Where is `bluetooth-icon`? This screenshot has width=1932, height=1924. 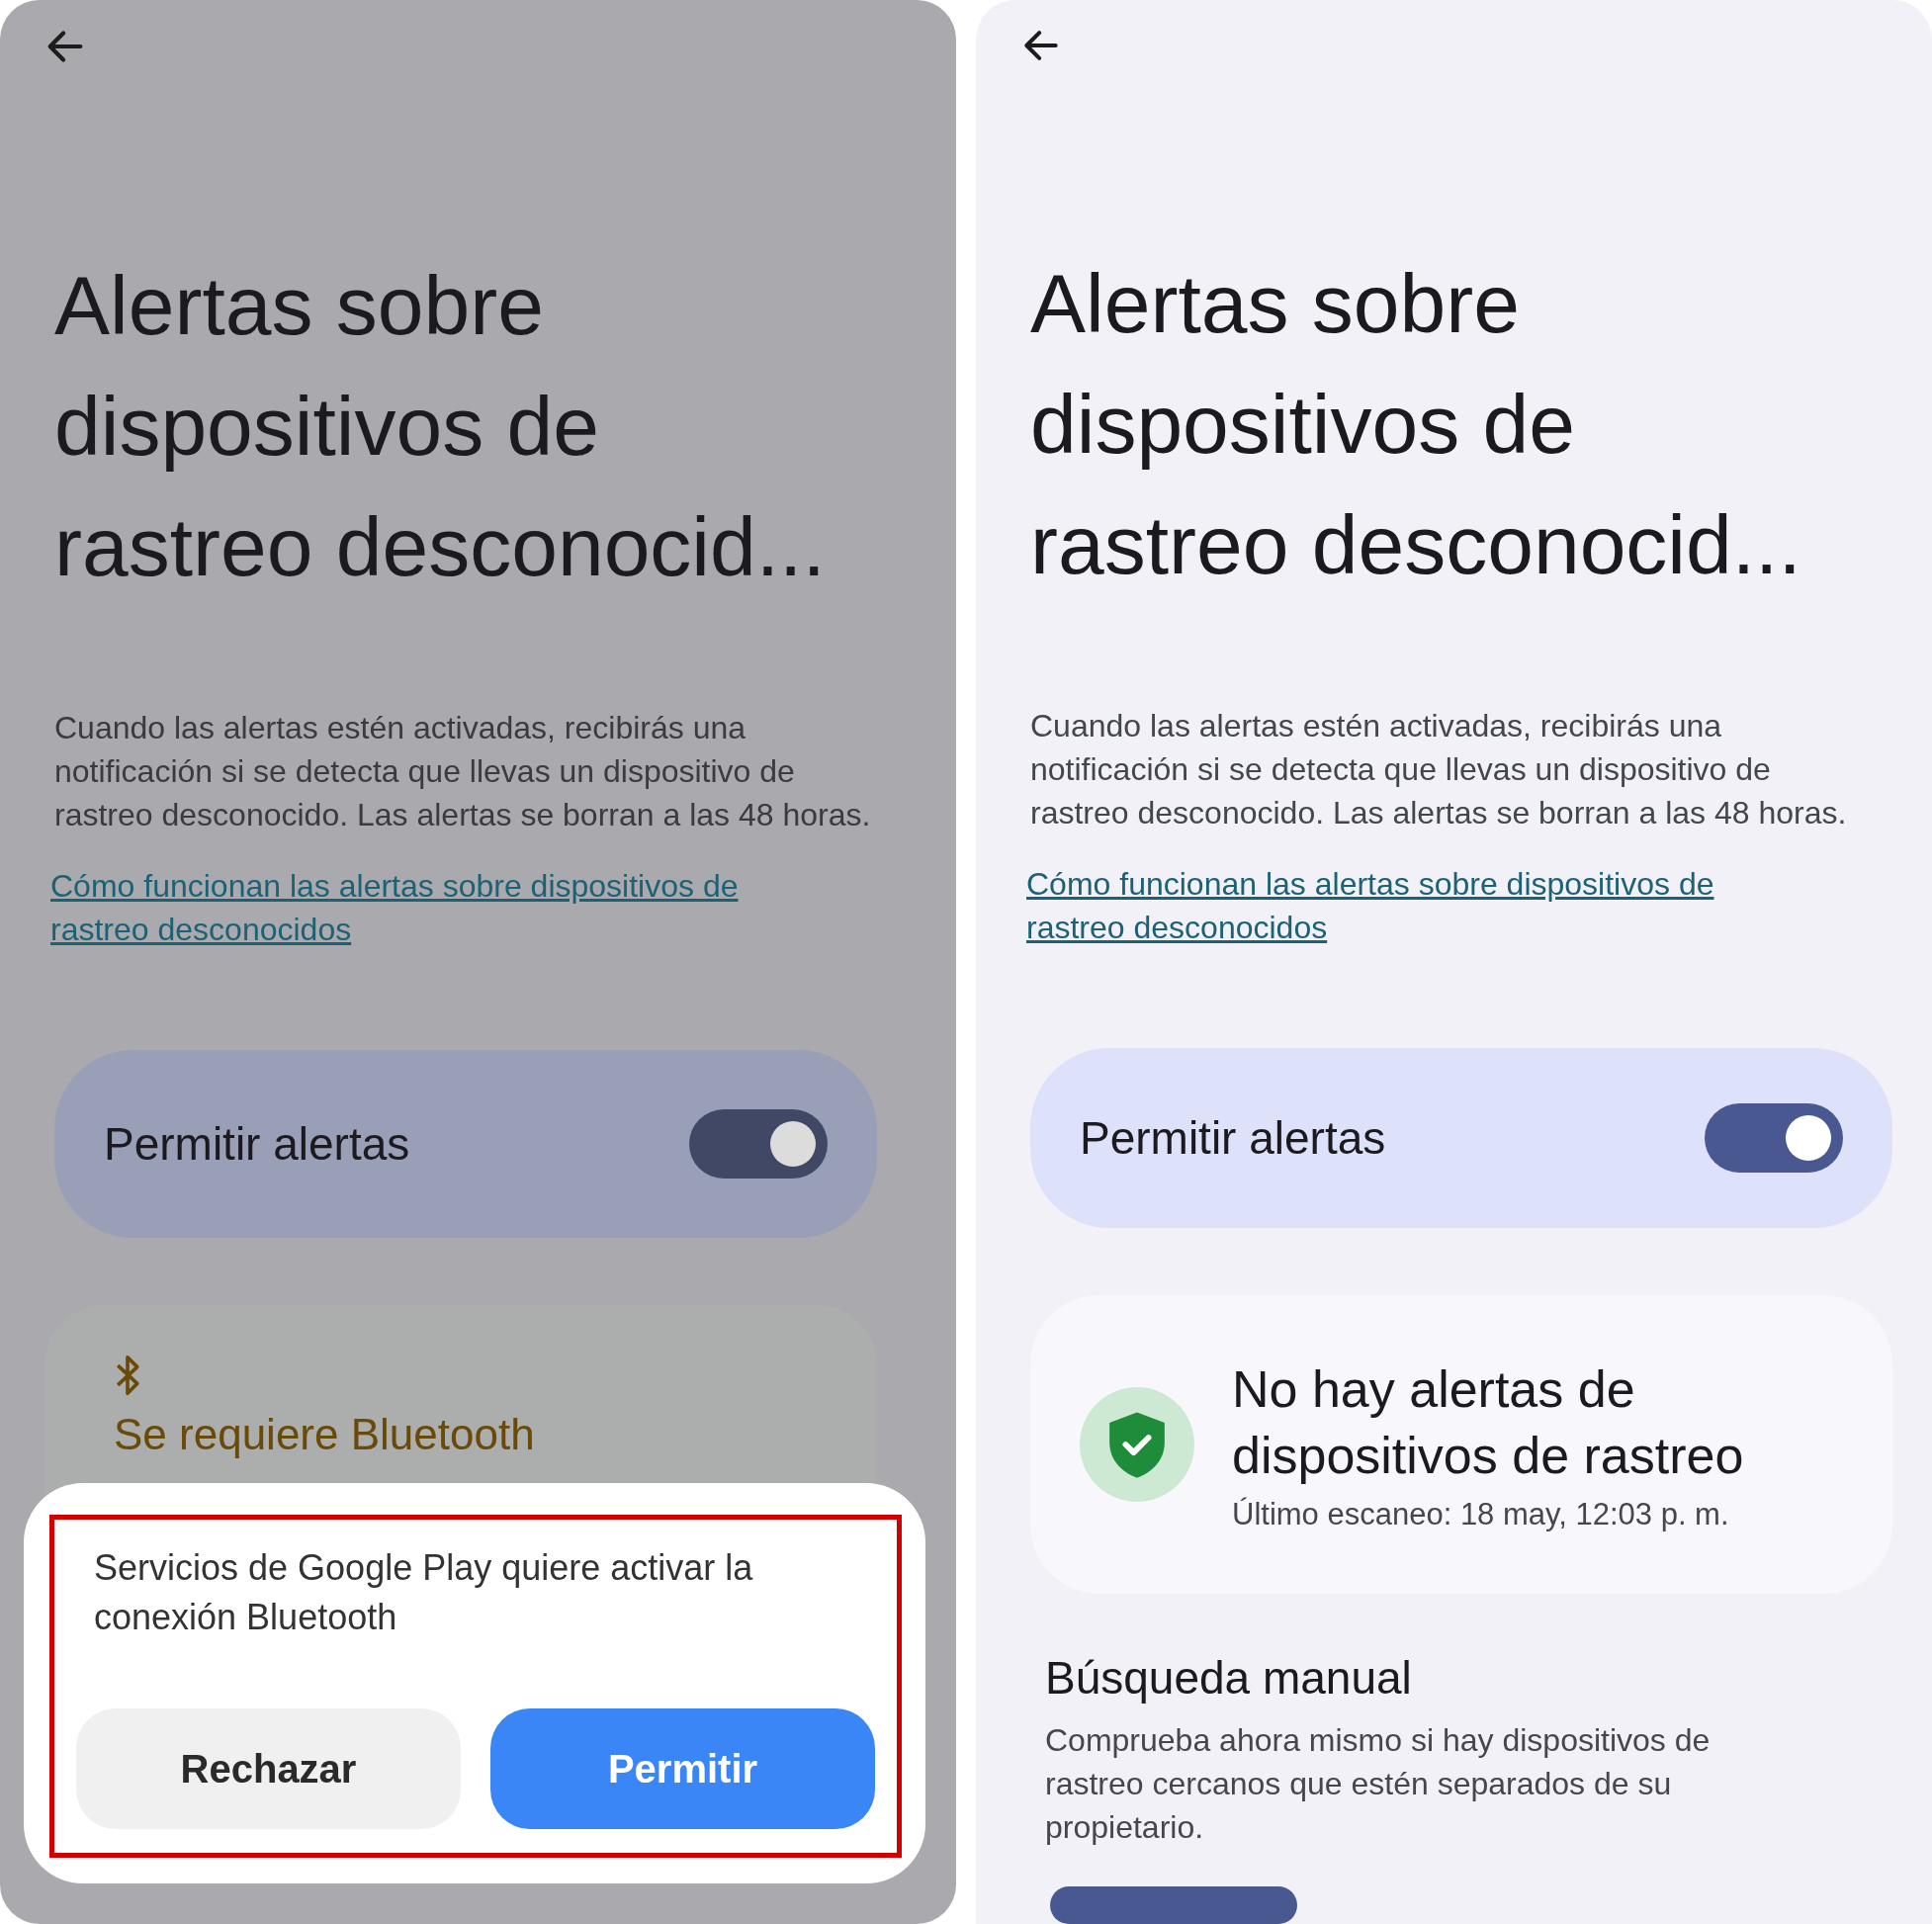 bluetooth-icon is located at coordinates (127, 1375).